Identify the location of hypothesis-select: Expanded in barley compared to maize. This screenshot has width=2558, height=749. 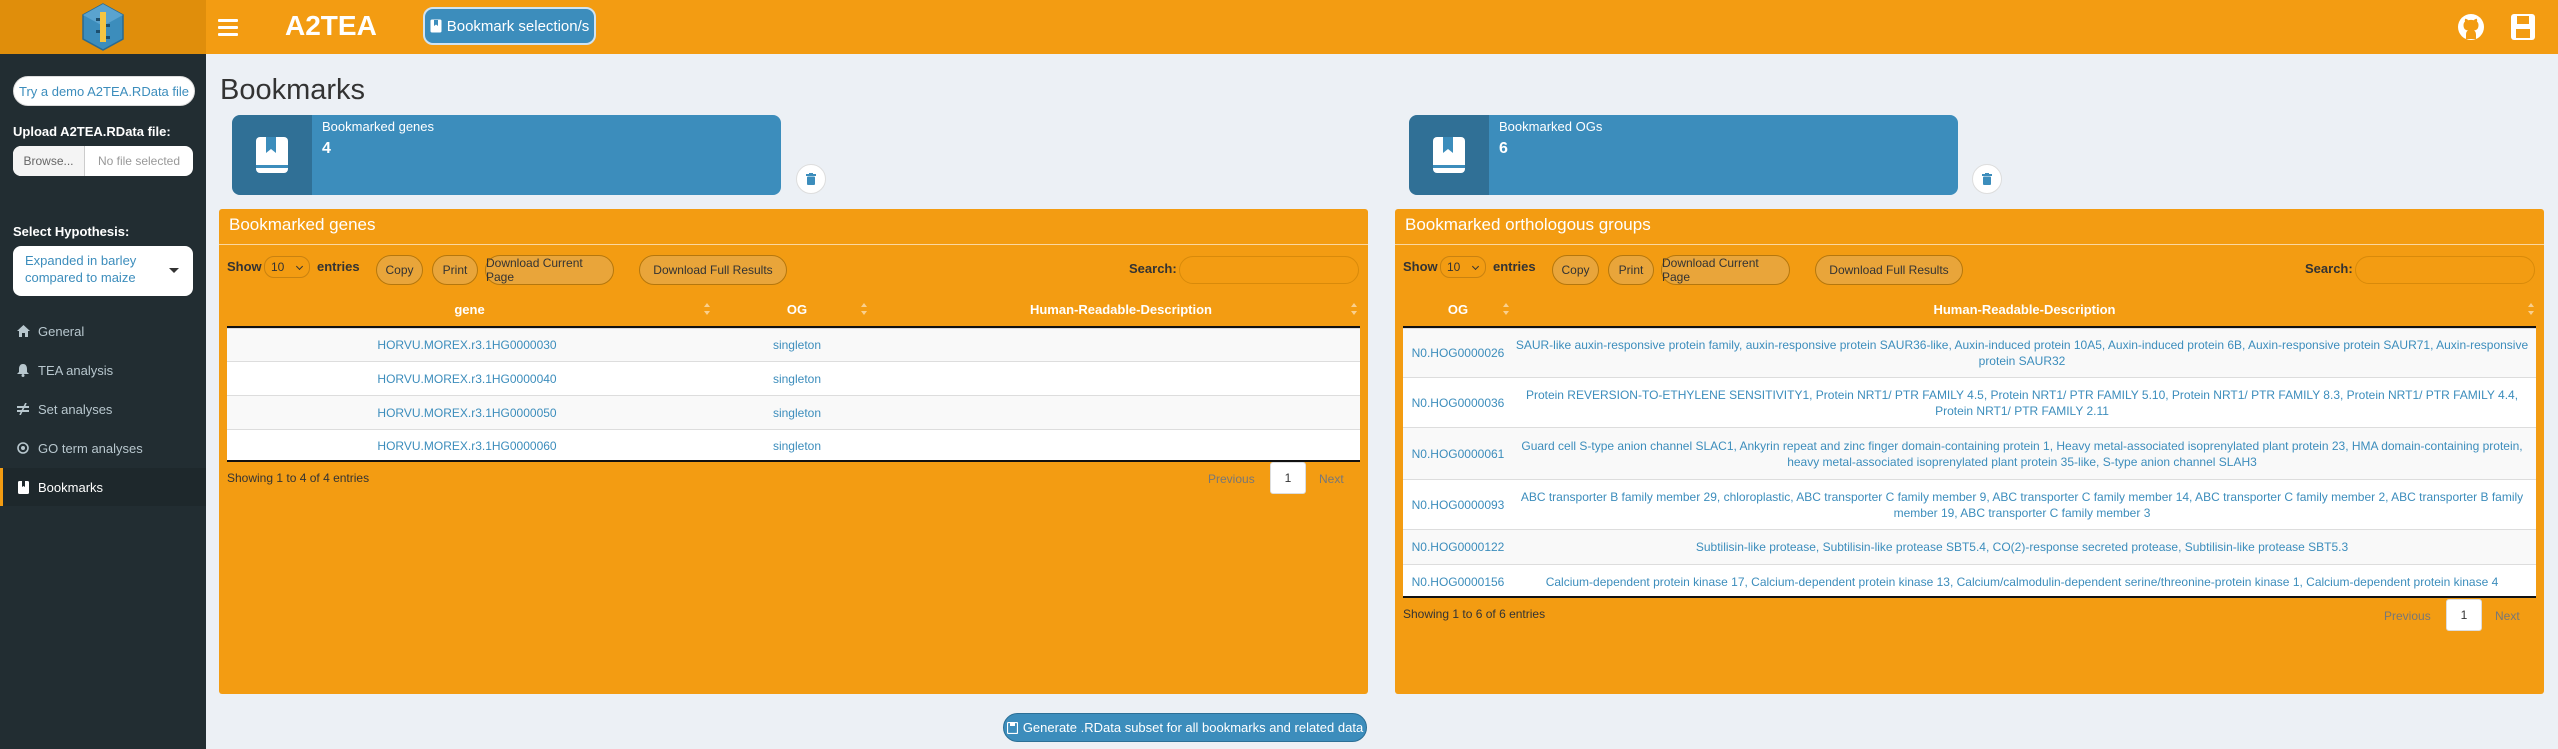
(103, 271).